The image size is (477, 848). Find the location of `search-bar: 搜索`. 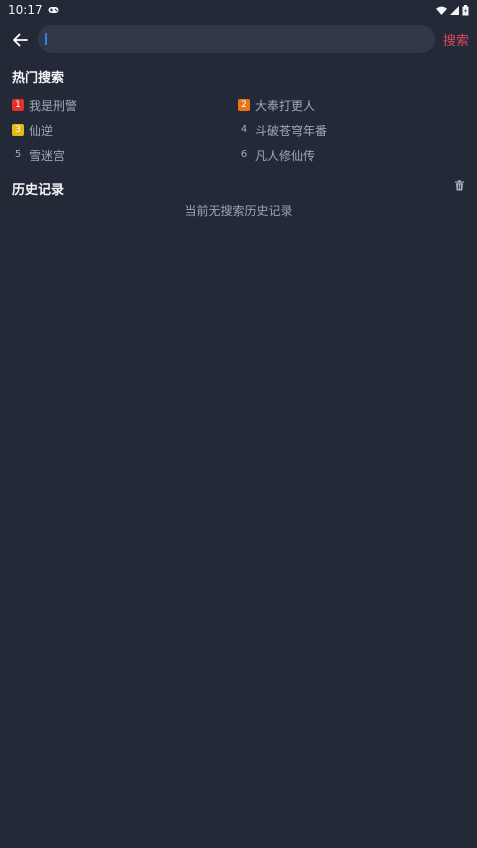

search-bar: 搜索 is located at coordinates (238, 40).